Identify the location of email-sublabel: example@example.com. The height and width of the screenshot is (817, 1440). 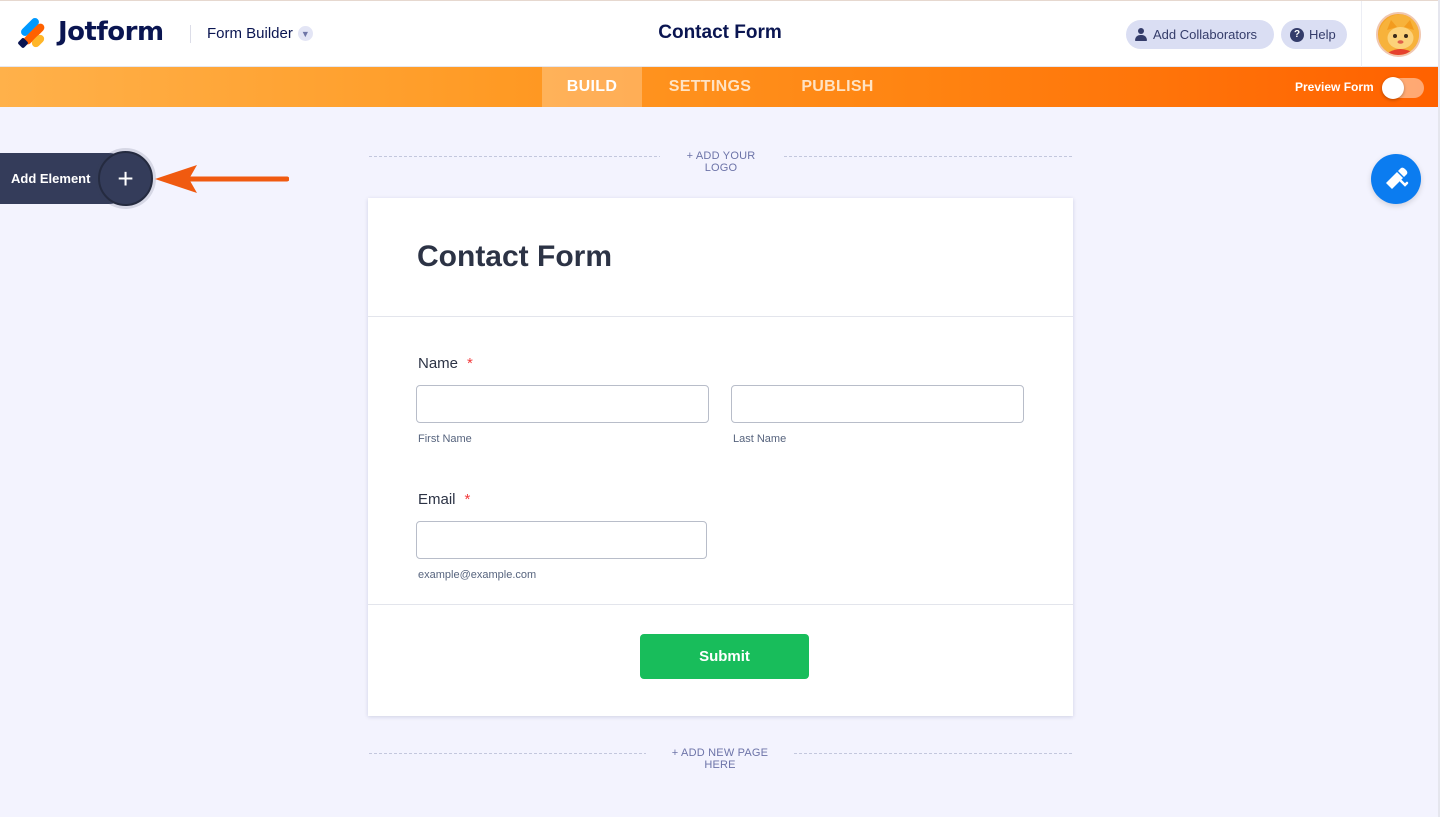
(477, 575).